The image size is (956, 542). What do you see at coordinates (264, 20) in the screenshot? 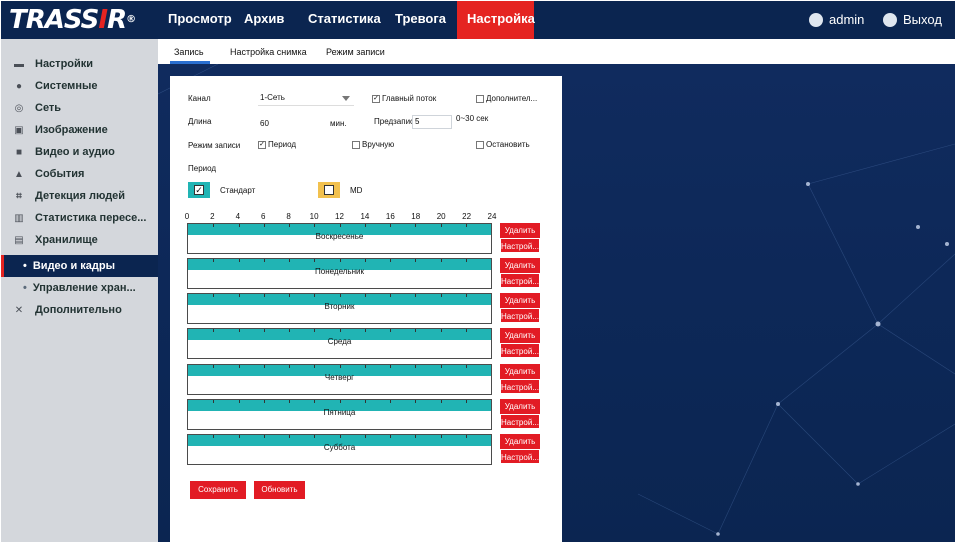
I see `nav-archive: Архив` at bounding box center [264, 20].